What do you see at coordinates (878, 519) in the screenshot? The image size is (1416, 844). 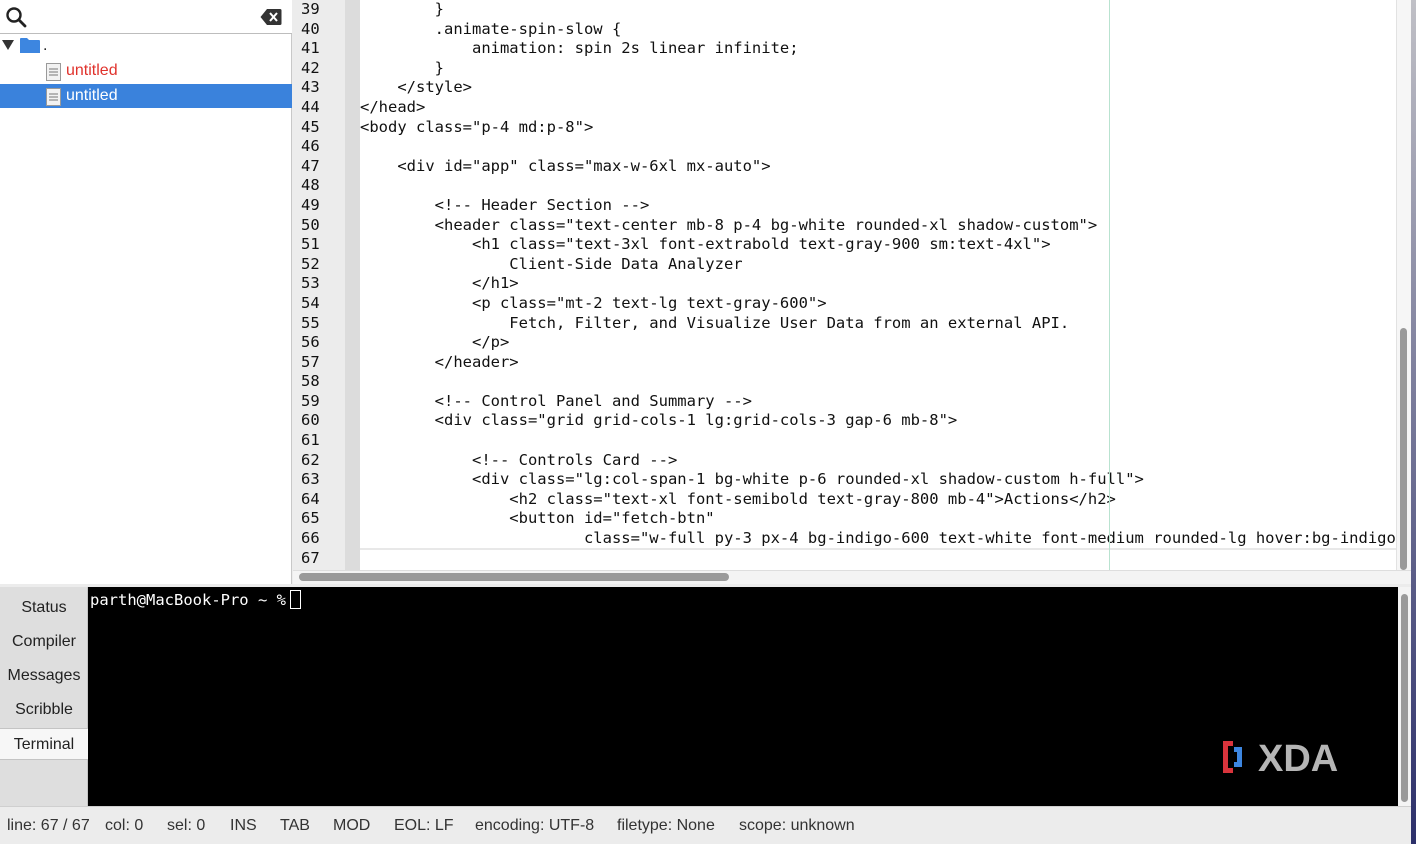 I see `code-line: <button id="fetch-btn"` at bounding box center [878, 519].